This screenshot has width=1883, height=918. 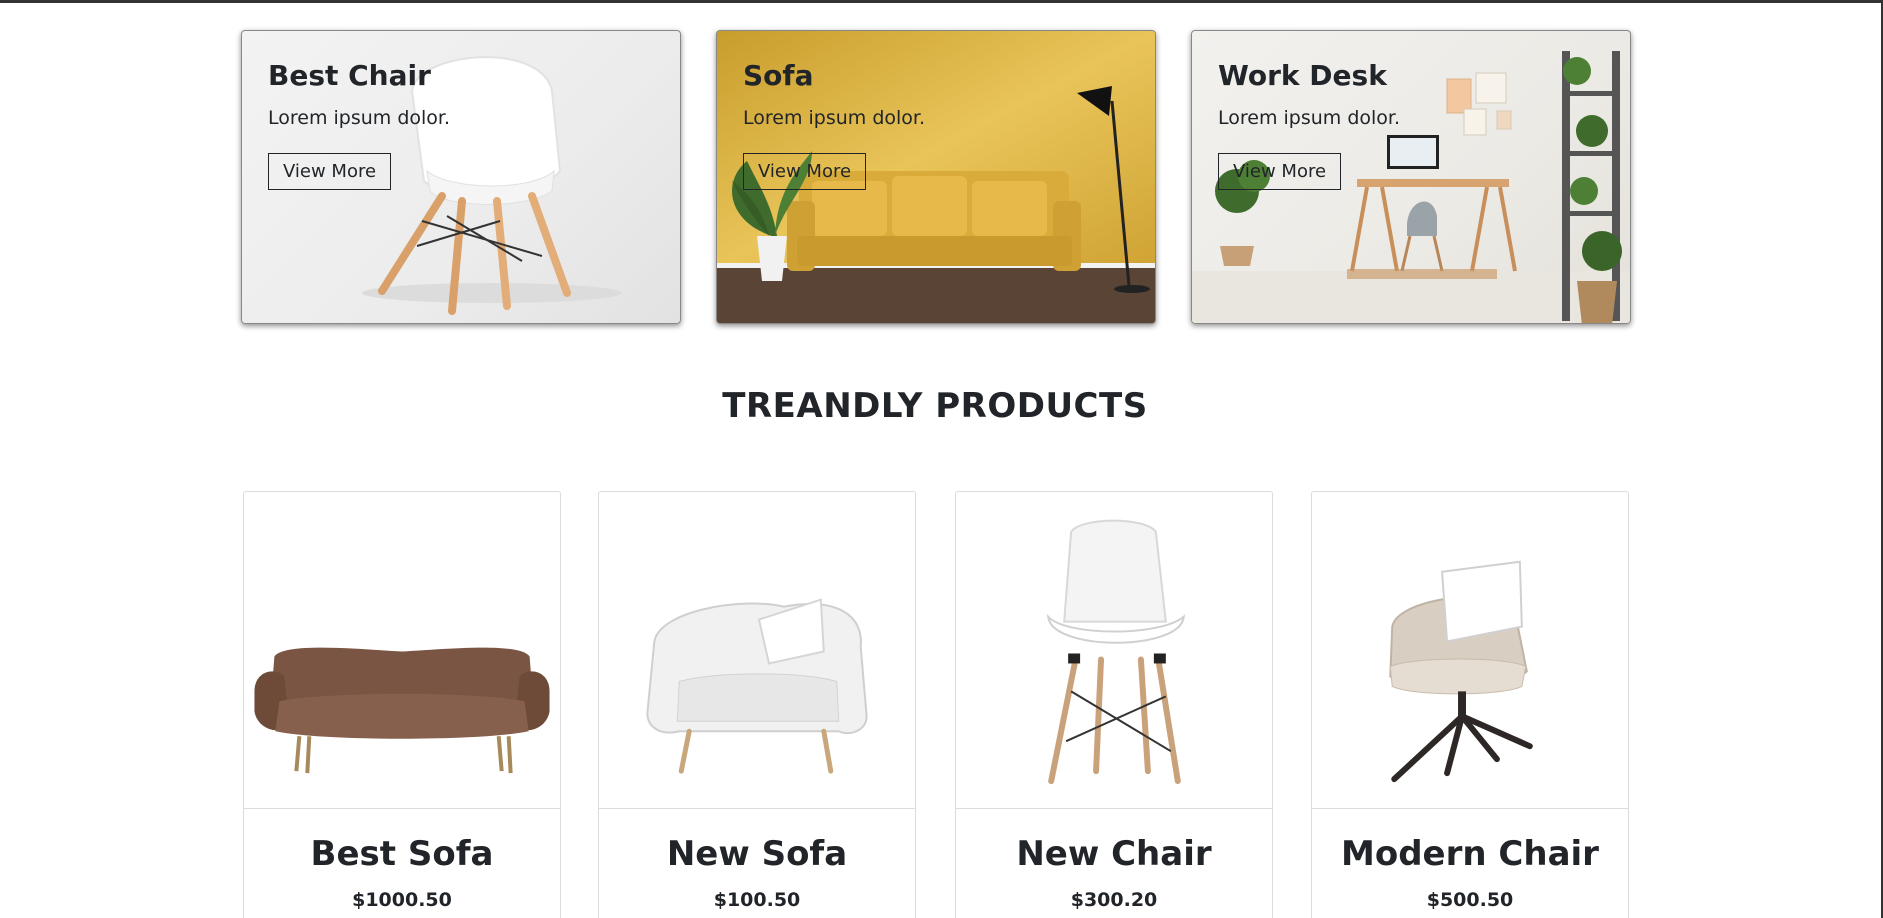 I want to click on promo-title: Work Desk, so click(x=1302, y=75).